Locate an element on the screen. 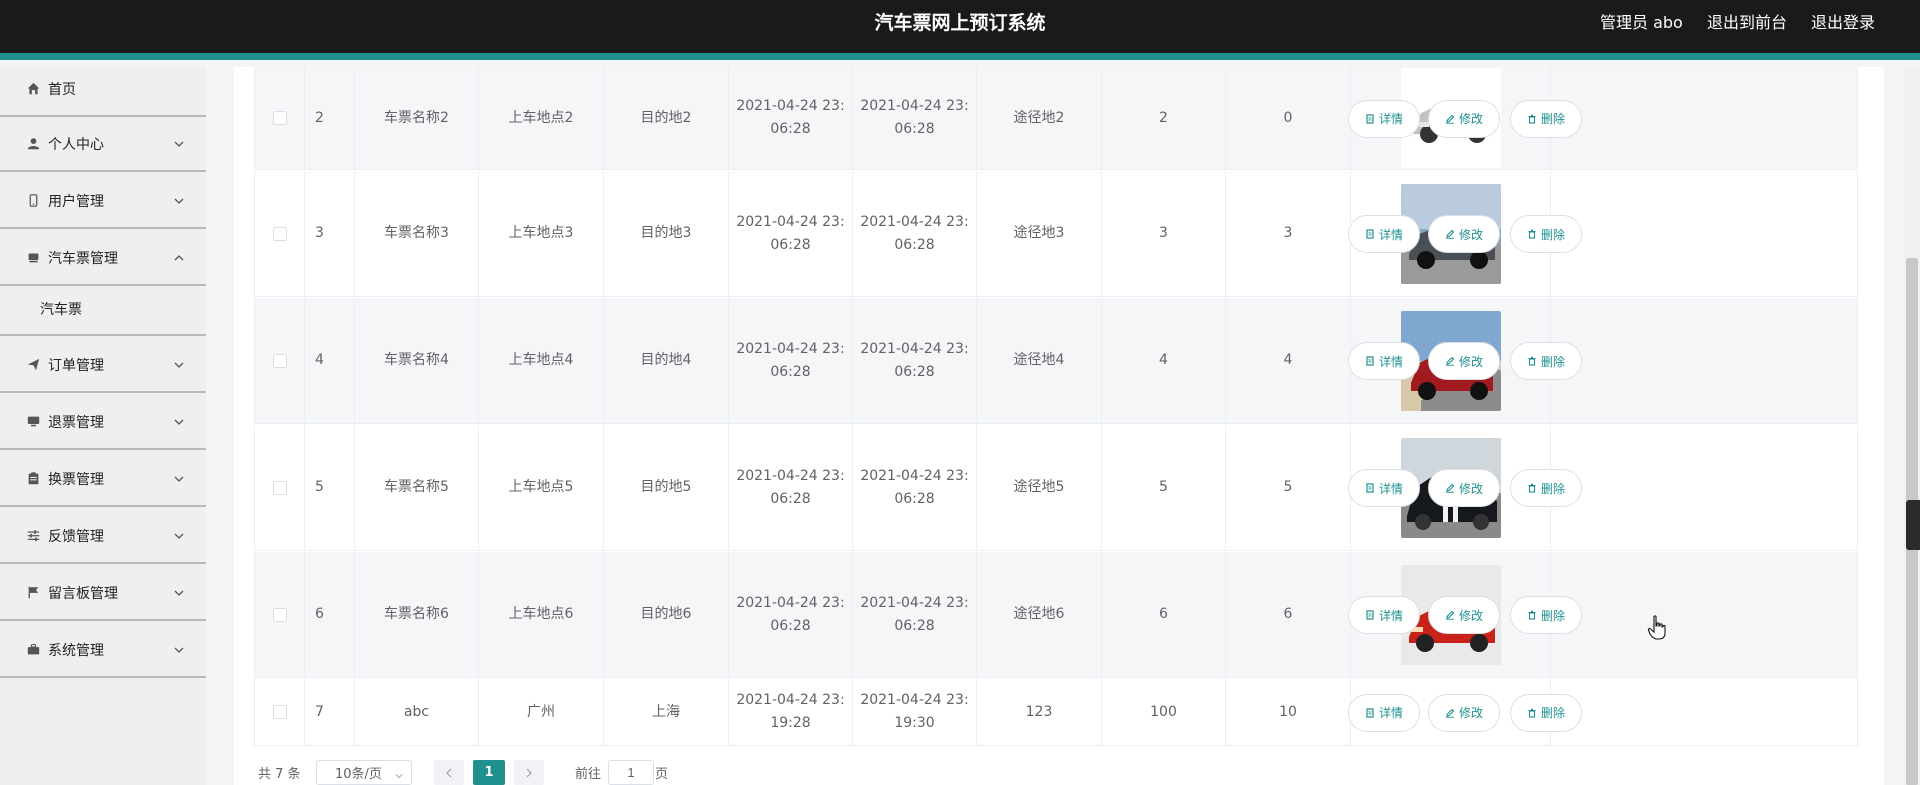  arrive-text: 2021-04-24 23: 06:28 is located at coordinates (914, 360).